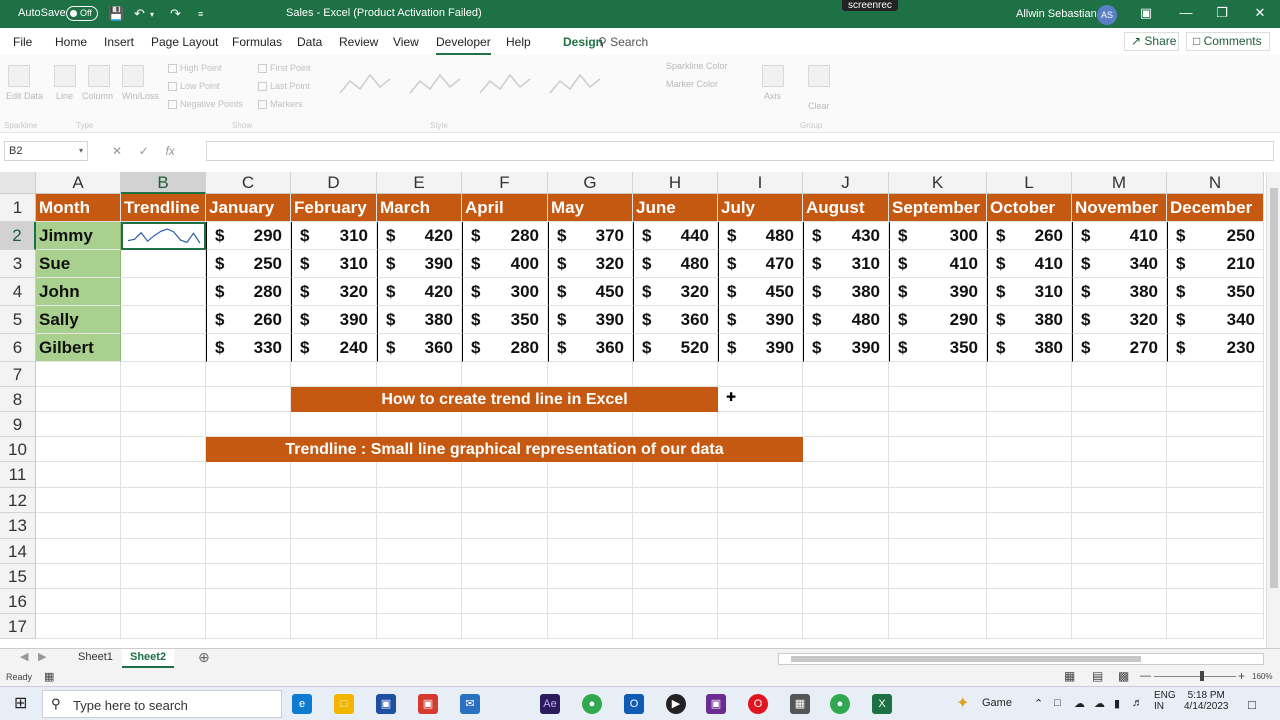 This screenshot has width=1280, height=720. I want to click on horizontal-scrollbar, so click(1021, 659).